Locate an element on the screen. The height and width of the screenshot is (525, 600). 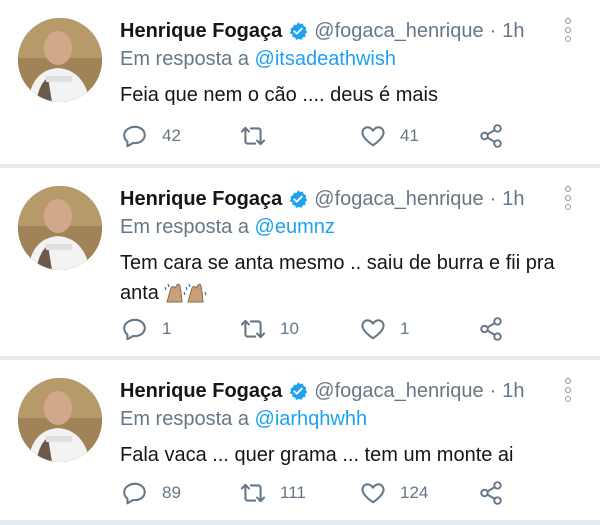
tweet-text: Feia que nem o cão .... deus é mais is located at coordinates (350, 95).